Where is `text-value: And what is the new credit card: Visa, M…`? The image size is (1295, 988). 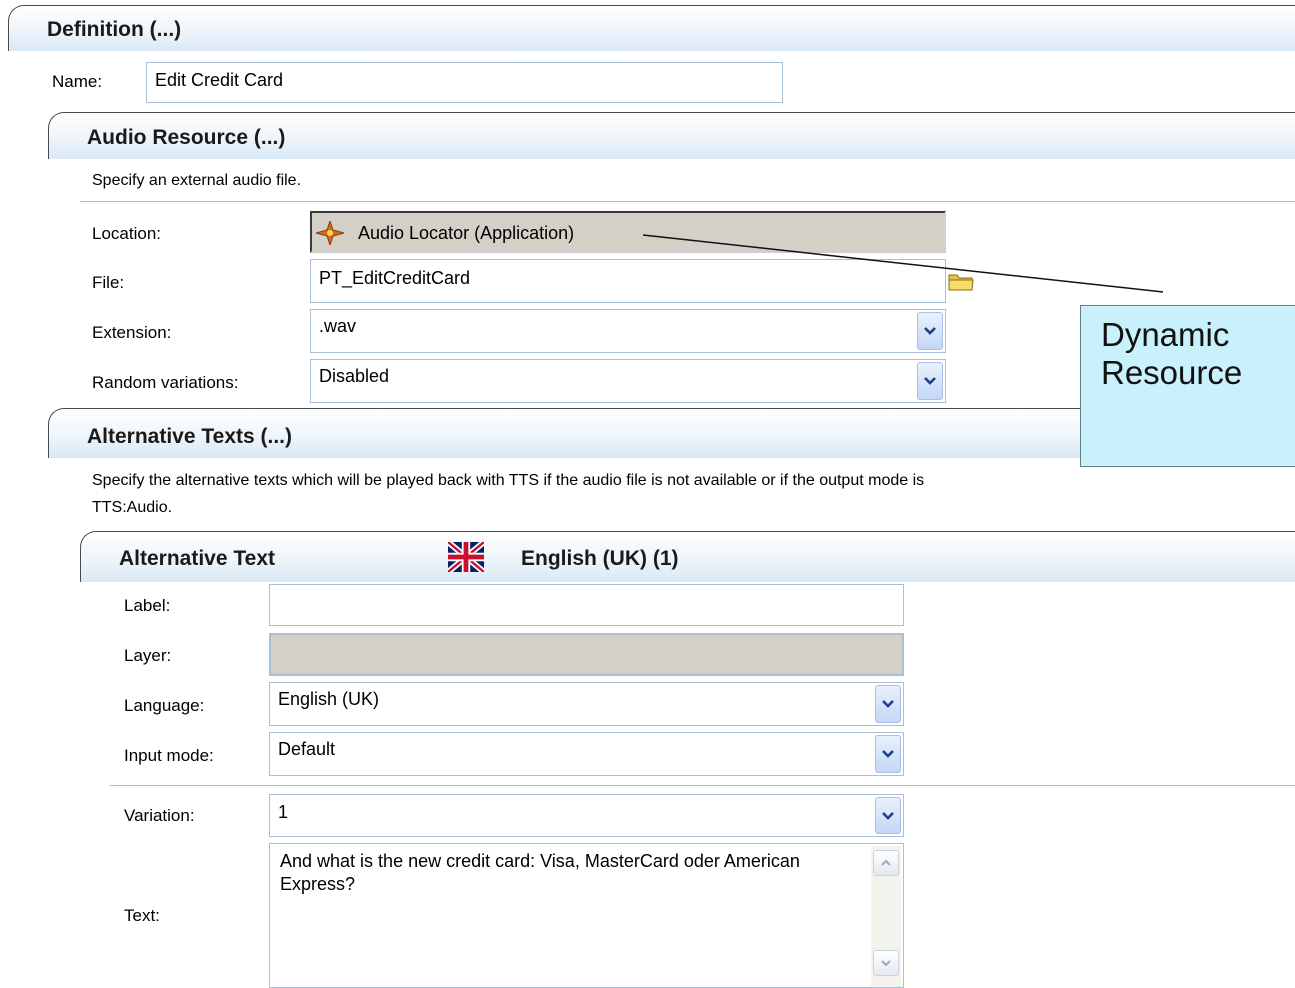
text-value: And what is the new credit card: Visa, M… is located at coordinates (540, 872).